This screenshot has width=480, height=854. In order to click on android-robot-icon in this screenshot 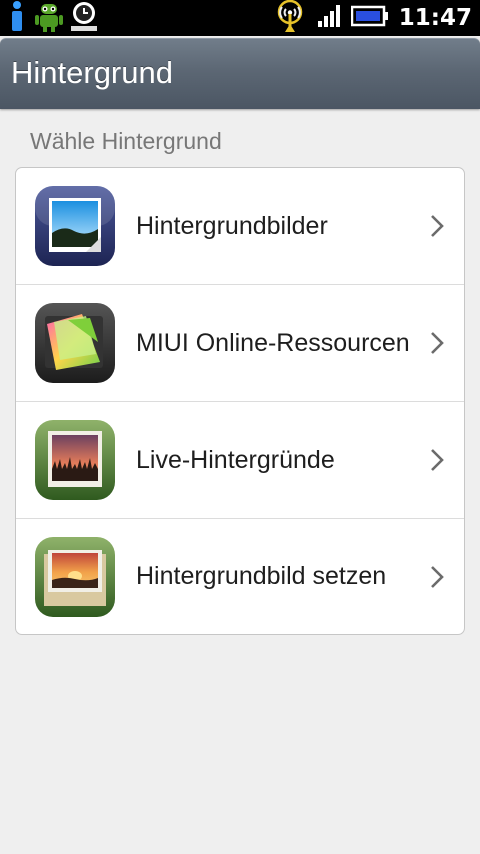, I will do `click(49, 18)`.